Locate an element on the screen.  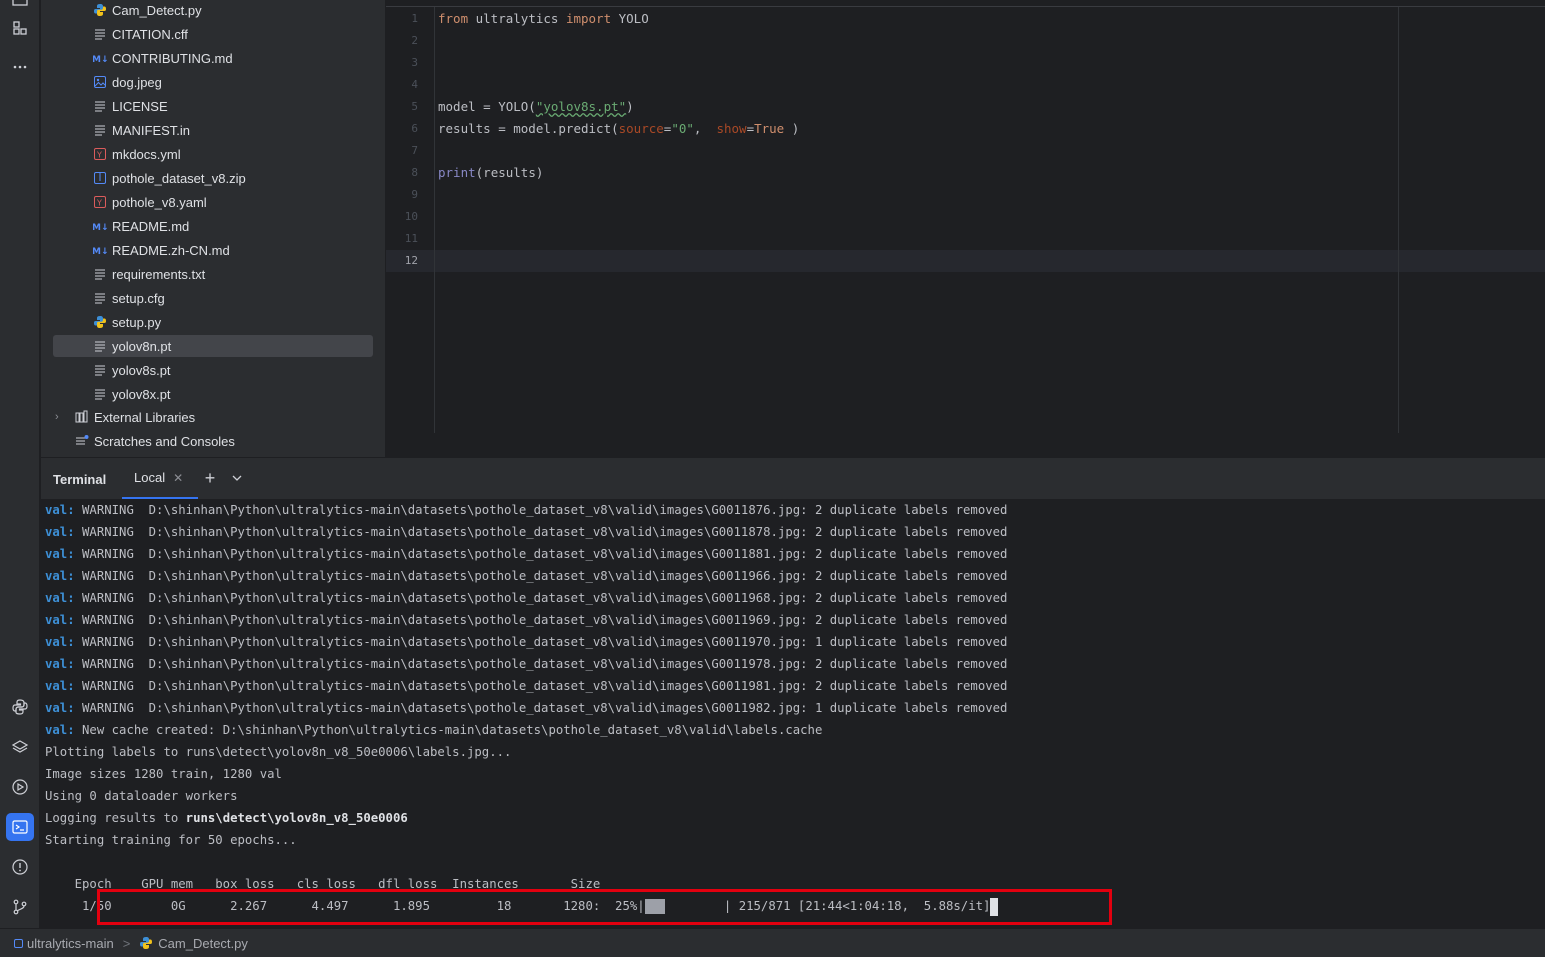
chevron-right-icon: › is located at coordinates (62, 417).